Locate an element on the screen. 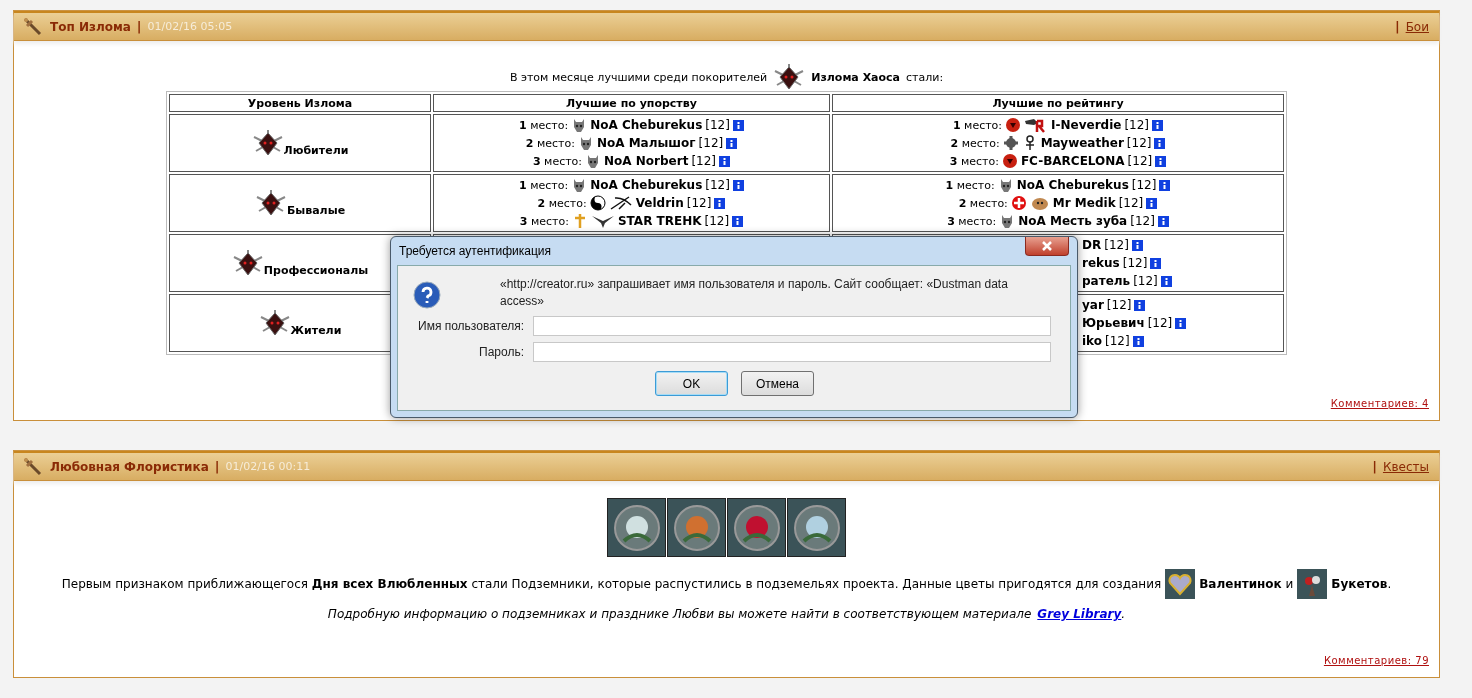 The image size is (1472, 698). intro-text: стали: is located at coordinates (925, 77).